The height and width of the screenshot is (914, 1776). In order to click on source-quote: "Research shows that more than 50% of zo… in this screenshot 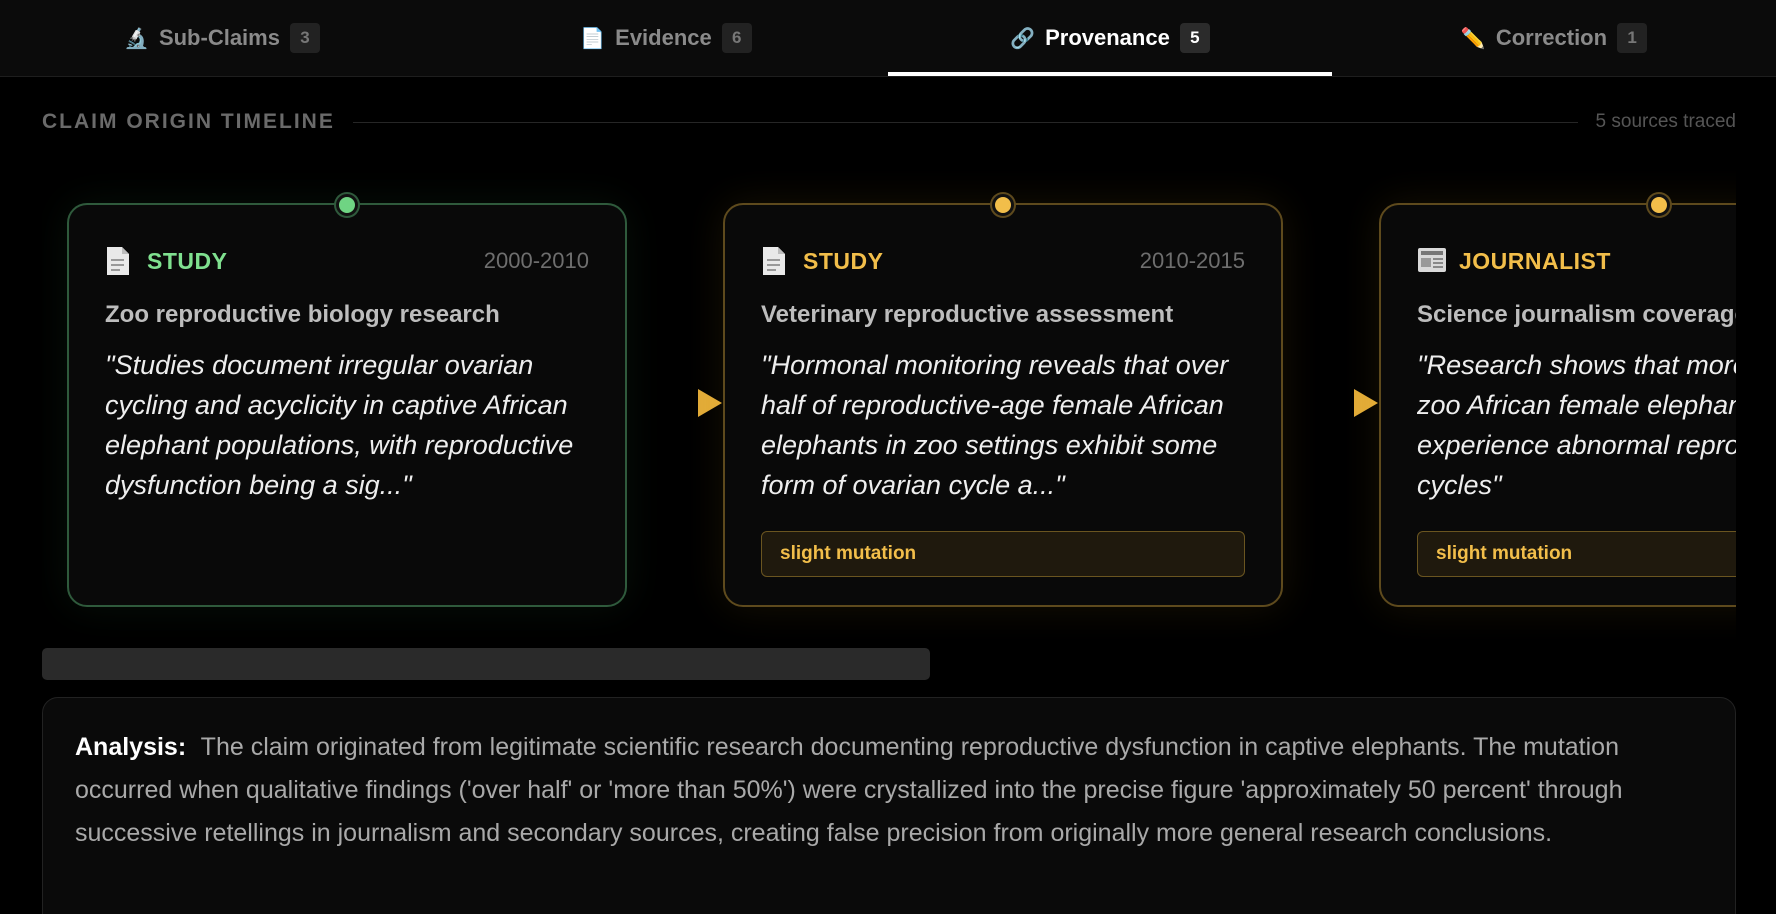, I will do `click(1576, 425)`.